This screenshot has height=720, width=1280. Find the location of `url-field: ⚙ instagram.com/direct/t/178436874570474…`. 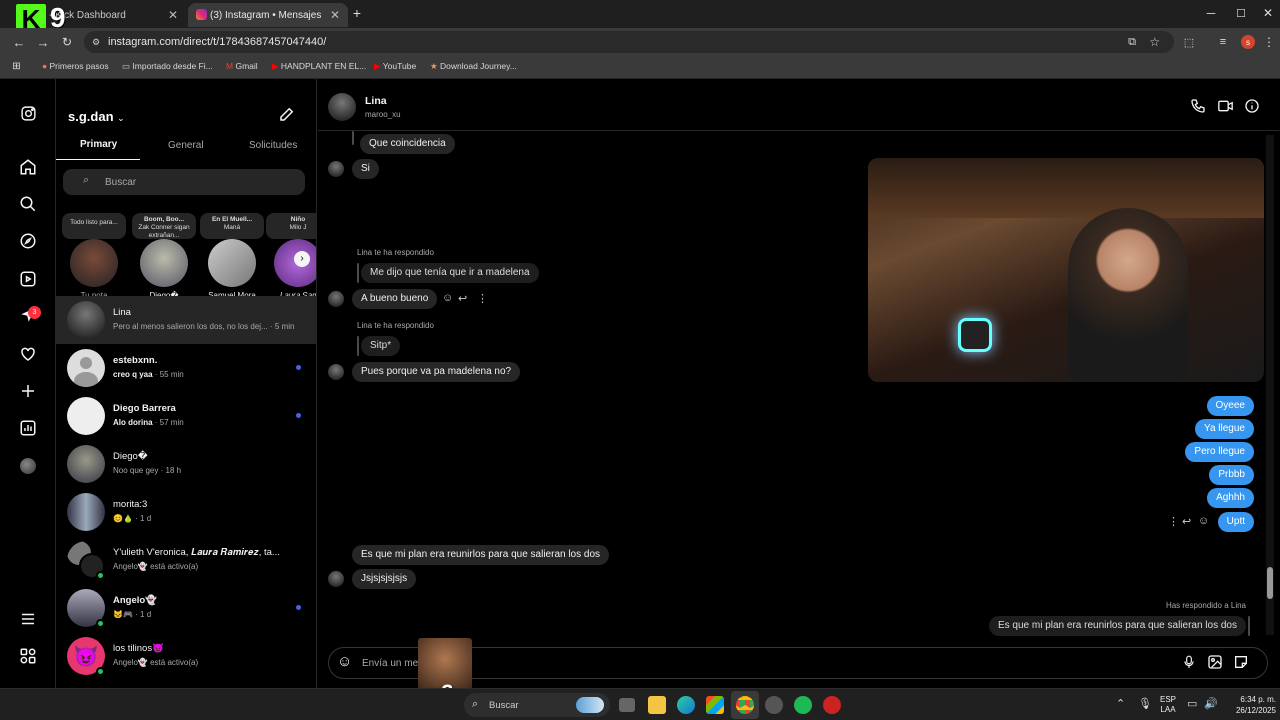

url-field: ⚙ instagram.com/direct/t/178436874570474… is located at coordinates (629, 42).